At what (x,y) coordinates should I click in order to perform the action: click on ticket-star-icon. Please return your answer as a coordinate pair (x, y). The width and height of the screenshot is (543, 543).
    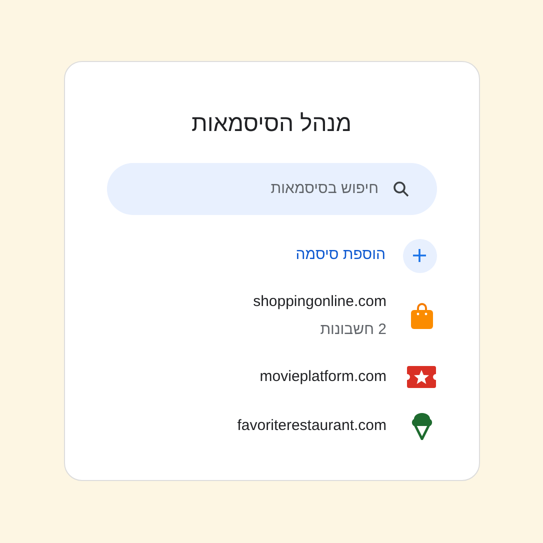
    Looking at the image, I should click on (421, 377).